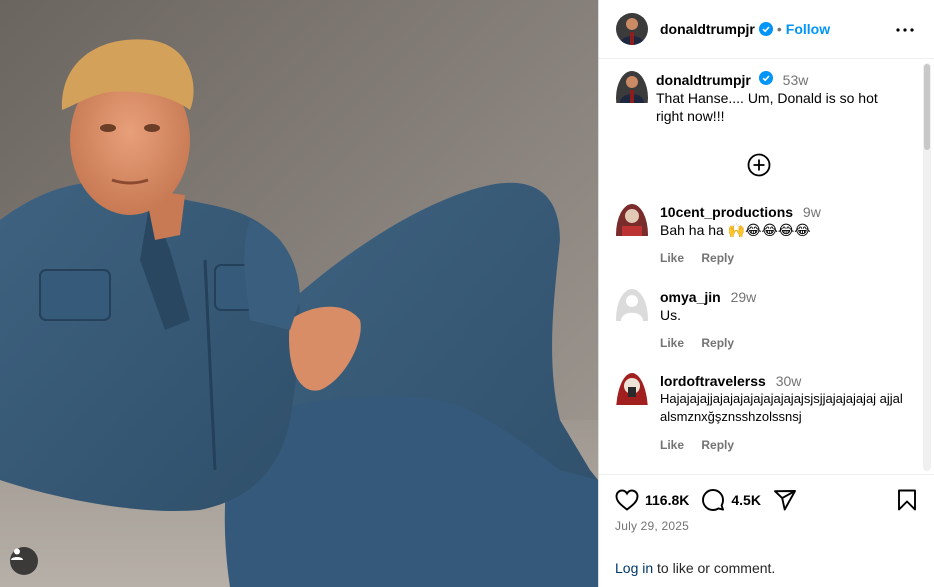  I want to click on comment-text: Bah ha ha 🙌😂😂😂😂, so click(735, 230).